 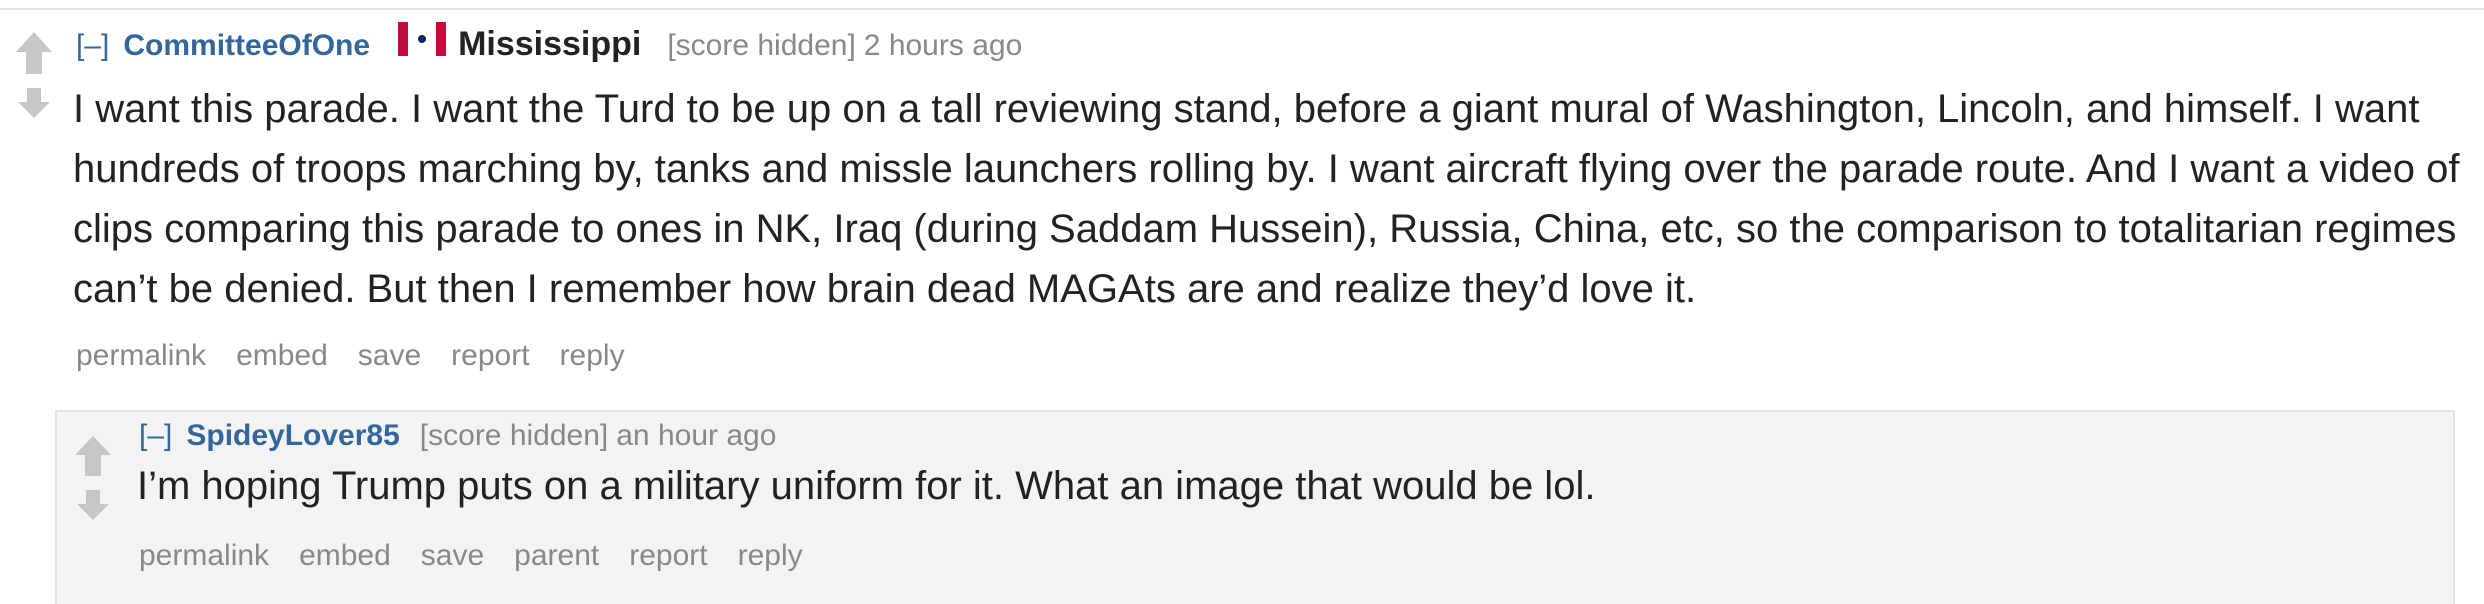 I want to click on user-flair-text: Mississippi, so click(x=550, y=44).